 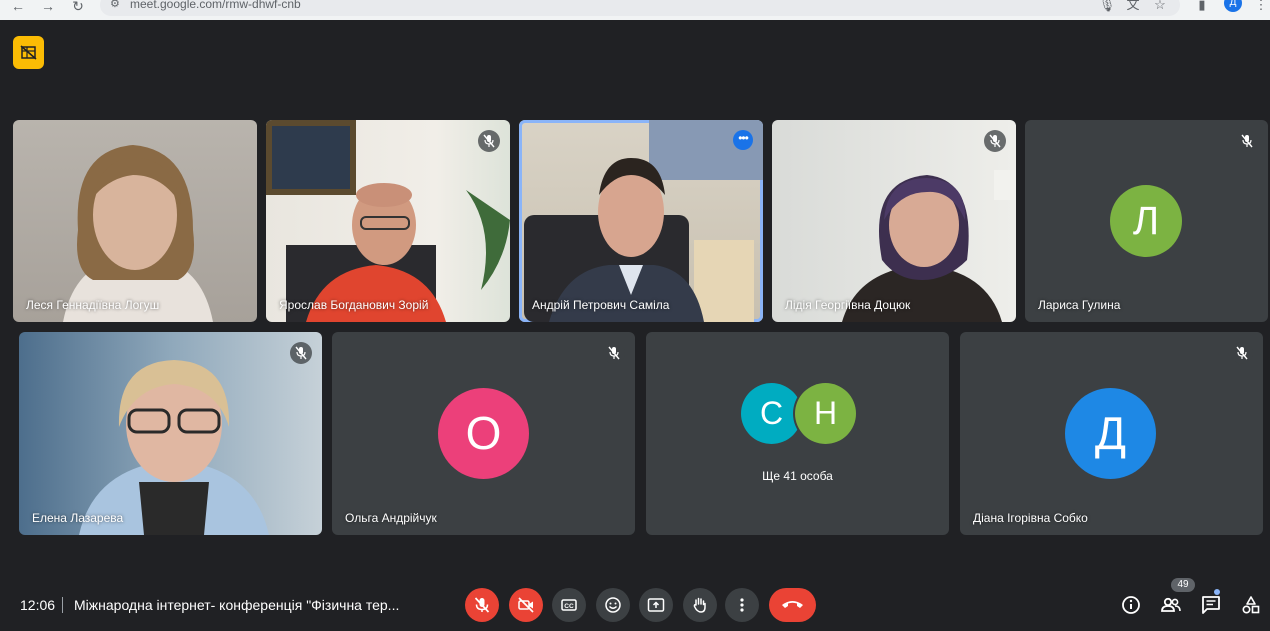 I want to click on participant-name: Лариса Гулина, so click(x=1079, y=305).